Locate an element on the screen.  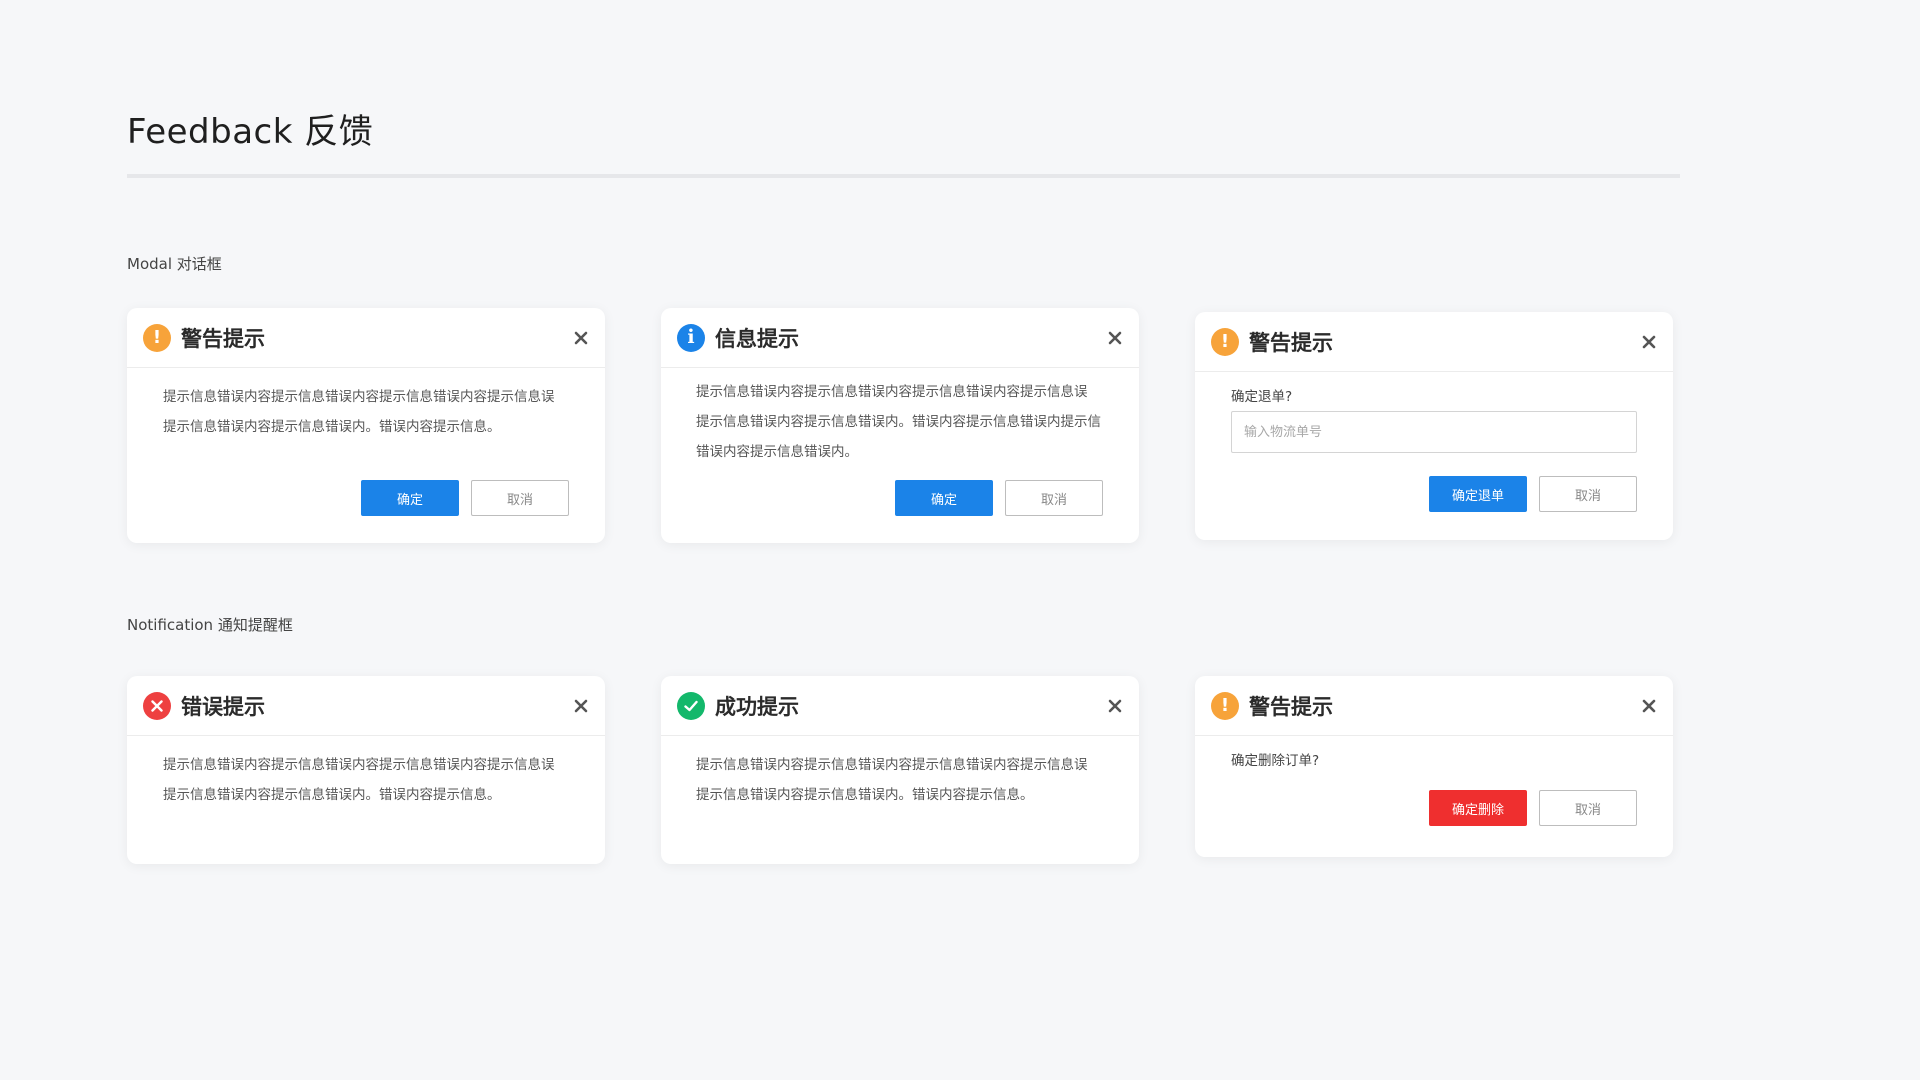
page-title: Feedback 反馈 is located at coordinates (250, 132).